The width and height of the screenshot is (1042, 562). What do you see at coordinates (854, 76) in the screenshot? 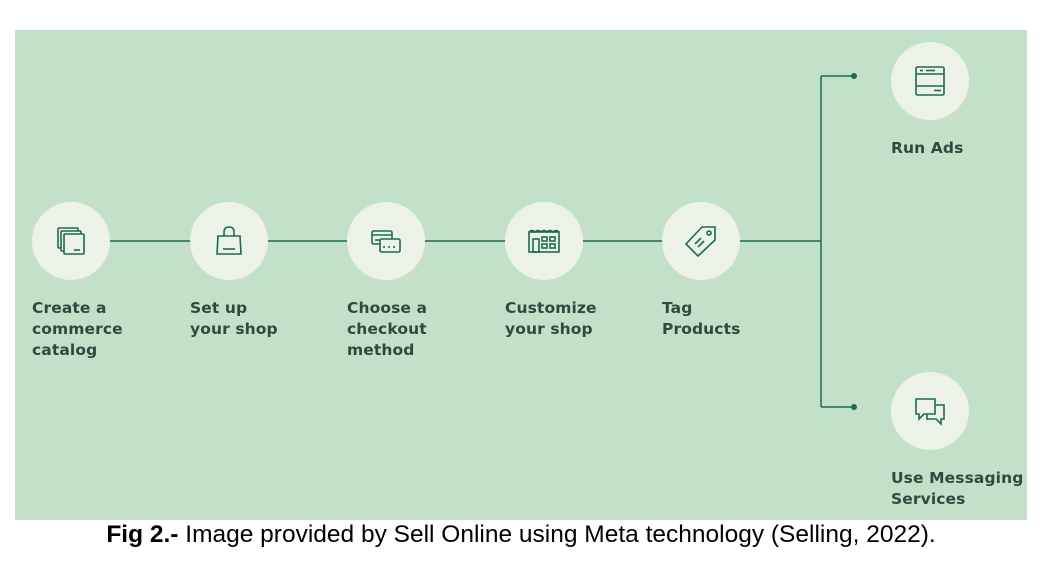
I see `branch-dot-run-ads` at bounding box center [854, 76].